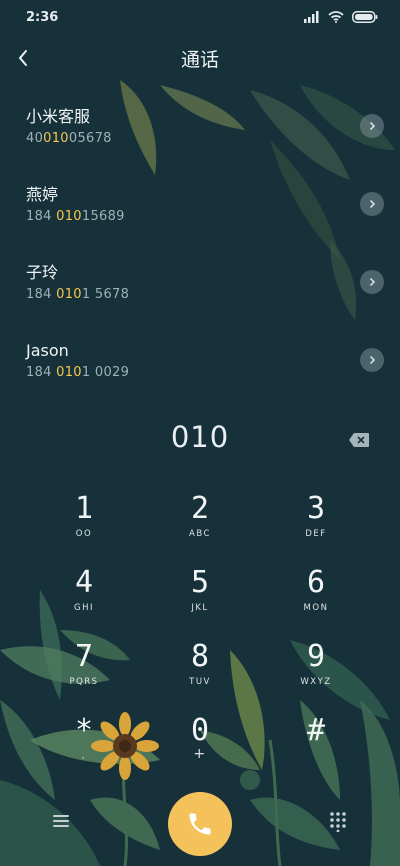 The image size is (400, 866). I want to click on contact-name: 燕婷, so click(42, 194).